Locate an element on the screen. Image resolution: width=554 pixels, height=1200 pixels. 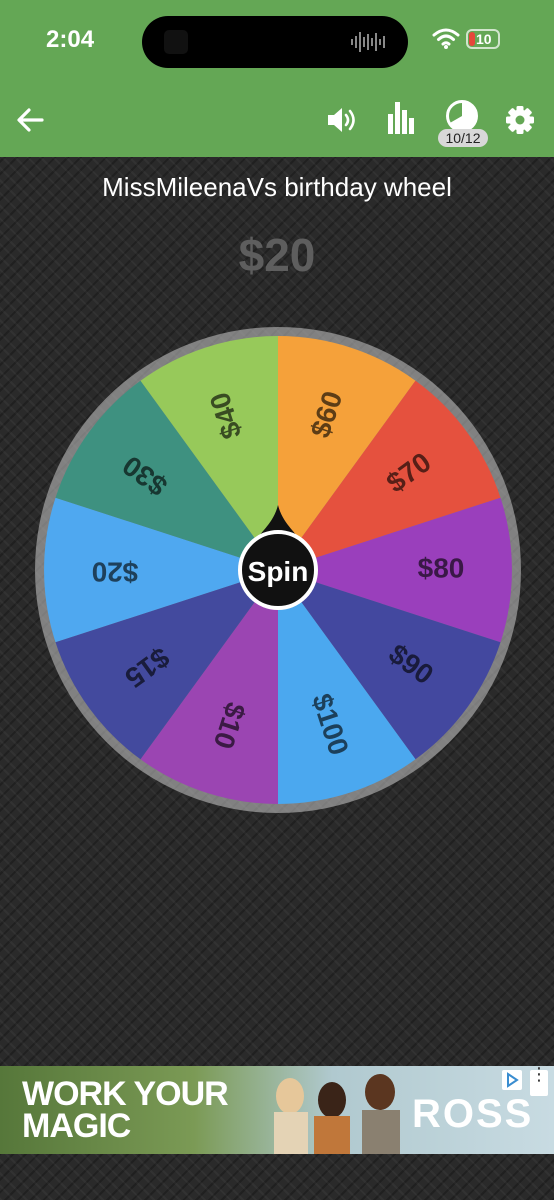
camera-indicator-icon is located at coordinates (176, 42).